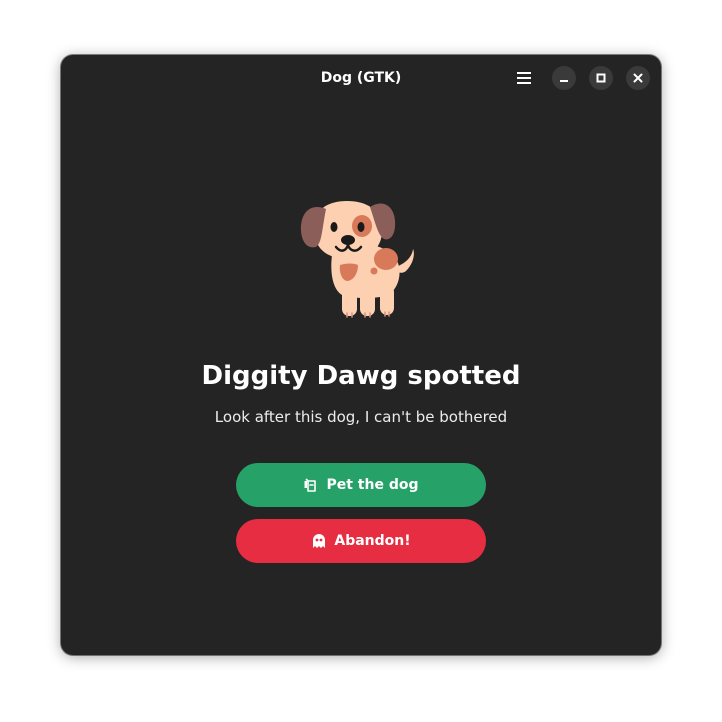 The image size is (722, 722). Describe the element at coordinates (310, 485) in the screenshot. I see `hand-icon` at that location.